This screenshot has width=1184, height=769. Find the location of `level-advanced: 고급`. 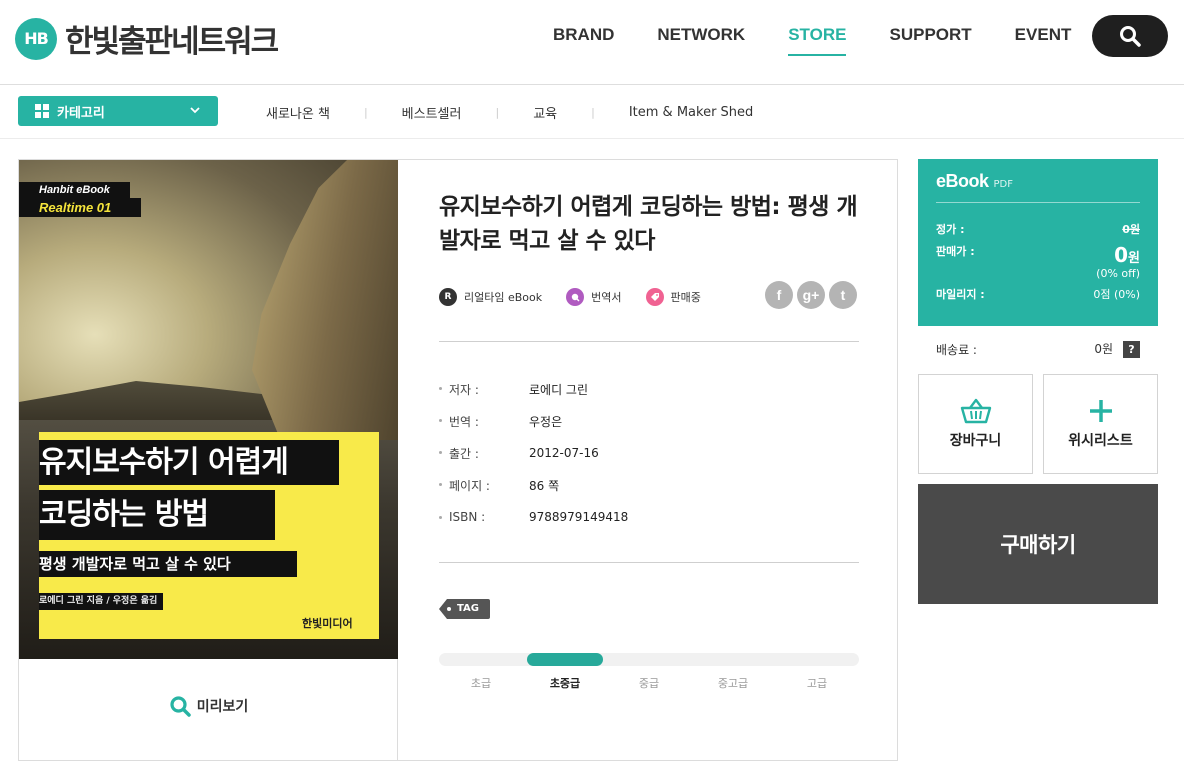

level-advanced: 고급 is located at coordinates (817, 683).